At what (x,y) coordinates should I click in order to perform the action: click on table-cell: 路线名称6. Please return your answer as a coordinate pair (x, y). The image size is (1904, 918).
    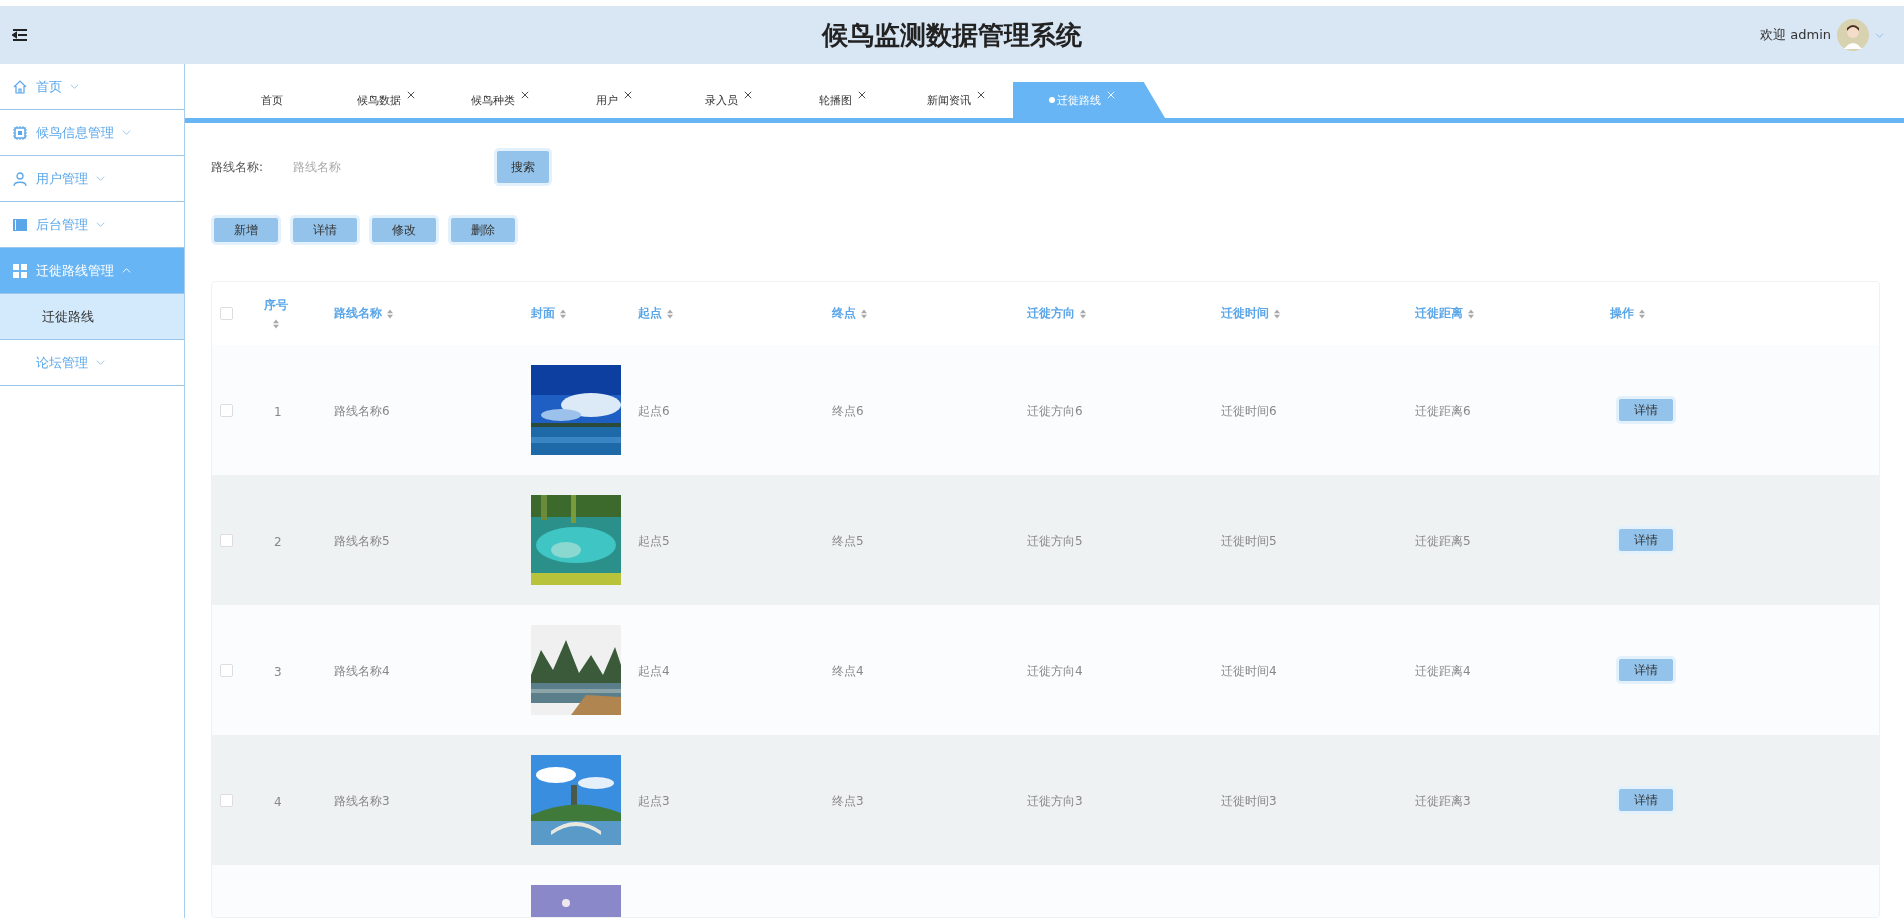
    Looking at the image, I should click on (362, 411).